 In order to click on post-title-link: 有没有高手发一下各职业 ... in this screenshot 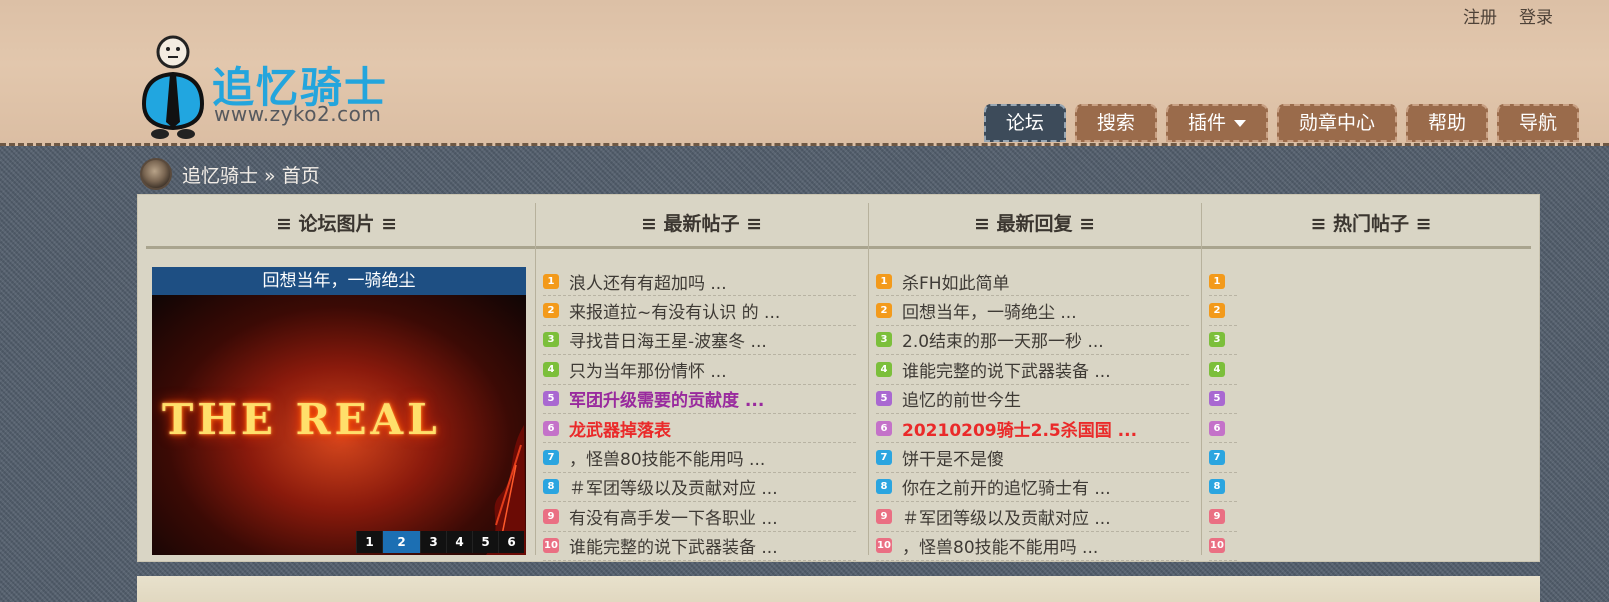, I will do `click(673, 516)`.